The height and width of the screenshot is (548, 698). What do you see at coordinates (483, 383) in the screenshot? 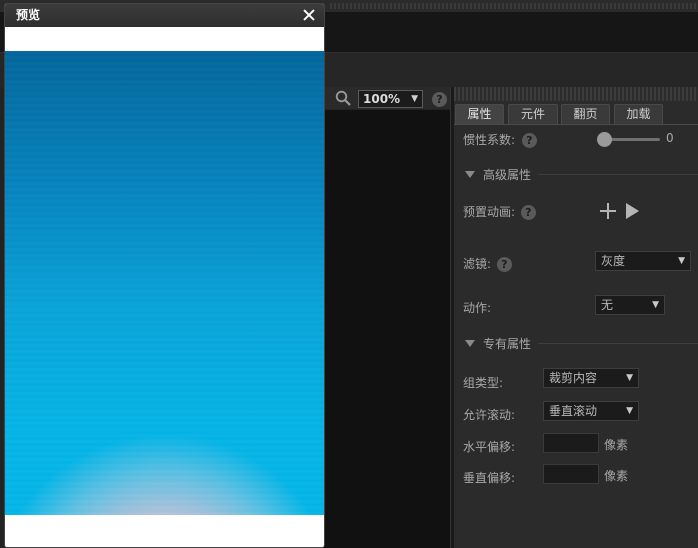
I see `group-type-label: 组类型:` at bounding box center [483, 383].